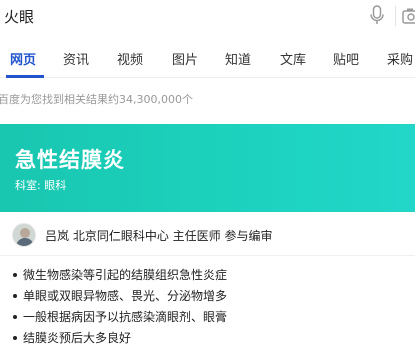  What do you see at coordinates (41, 185) in the screenshot?
I see `card-department: 科室: 眼科` at bounding box center [41, 185].